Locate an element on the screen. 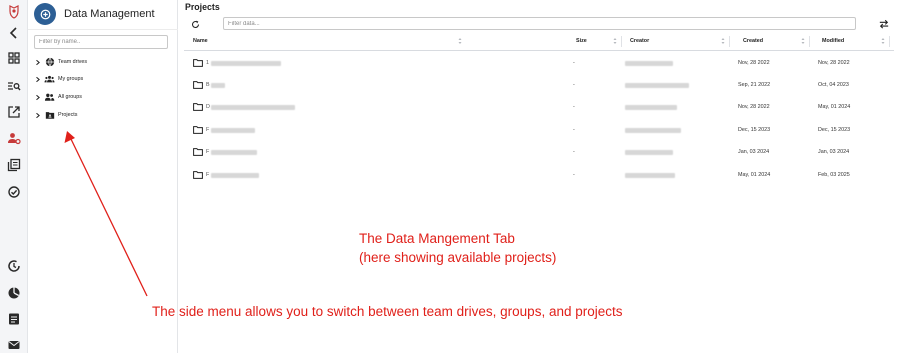  logo-icon is located at coordinates (14, 12).